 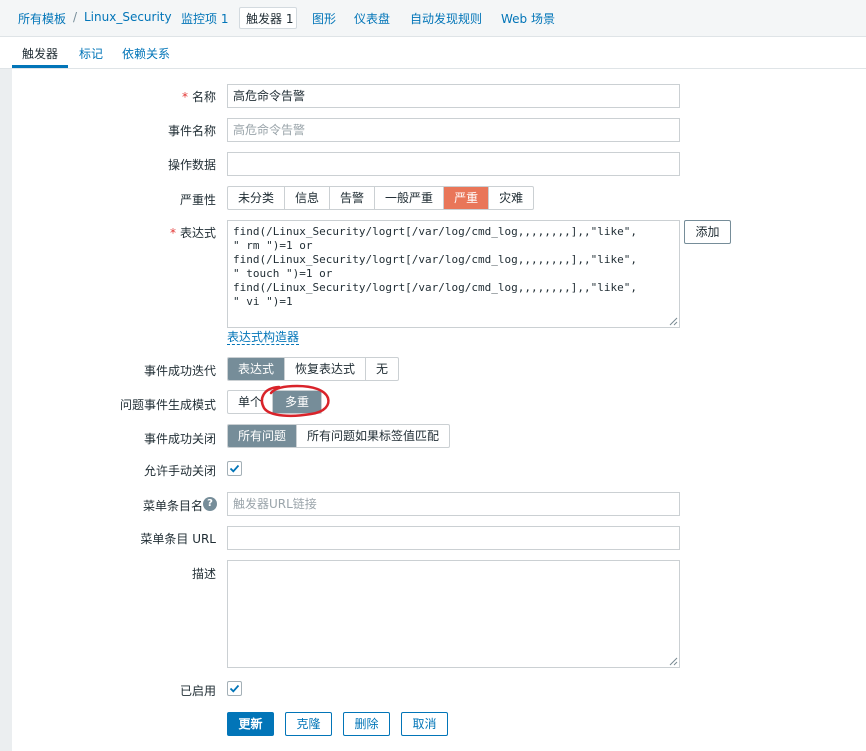 I want to click on expression-constructor-link: 表达式构造器, so click(x=263, y=337).